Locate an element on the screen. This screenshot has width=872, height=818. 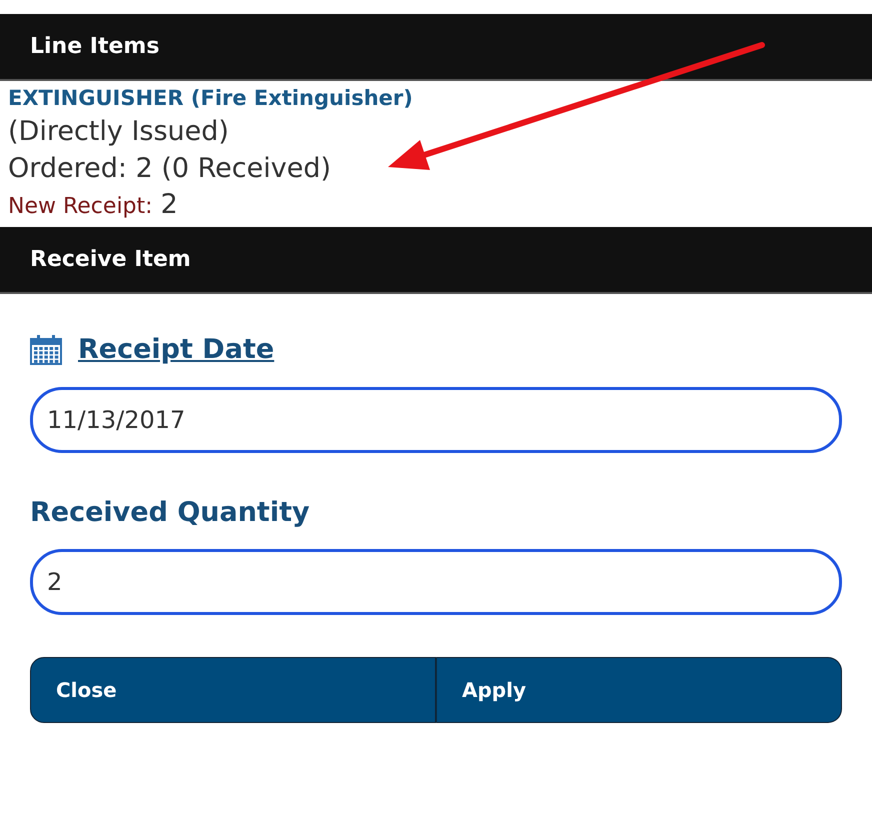
section-header: Receive Item is located at coordinates (436, 260).